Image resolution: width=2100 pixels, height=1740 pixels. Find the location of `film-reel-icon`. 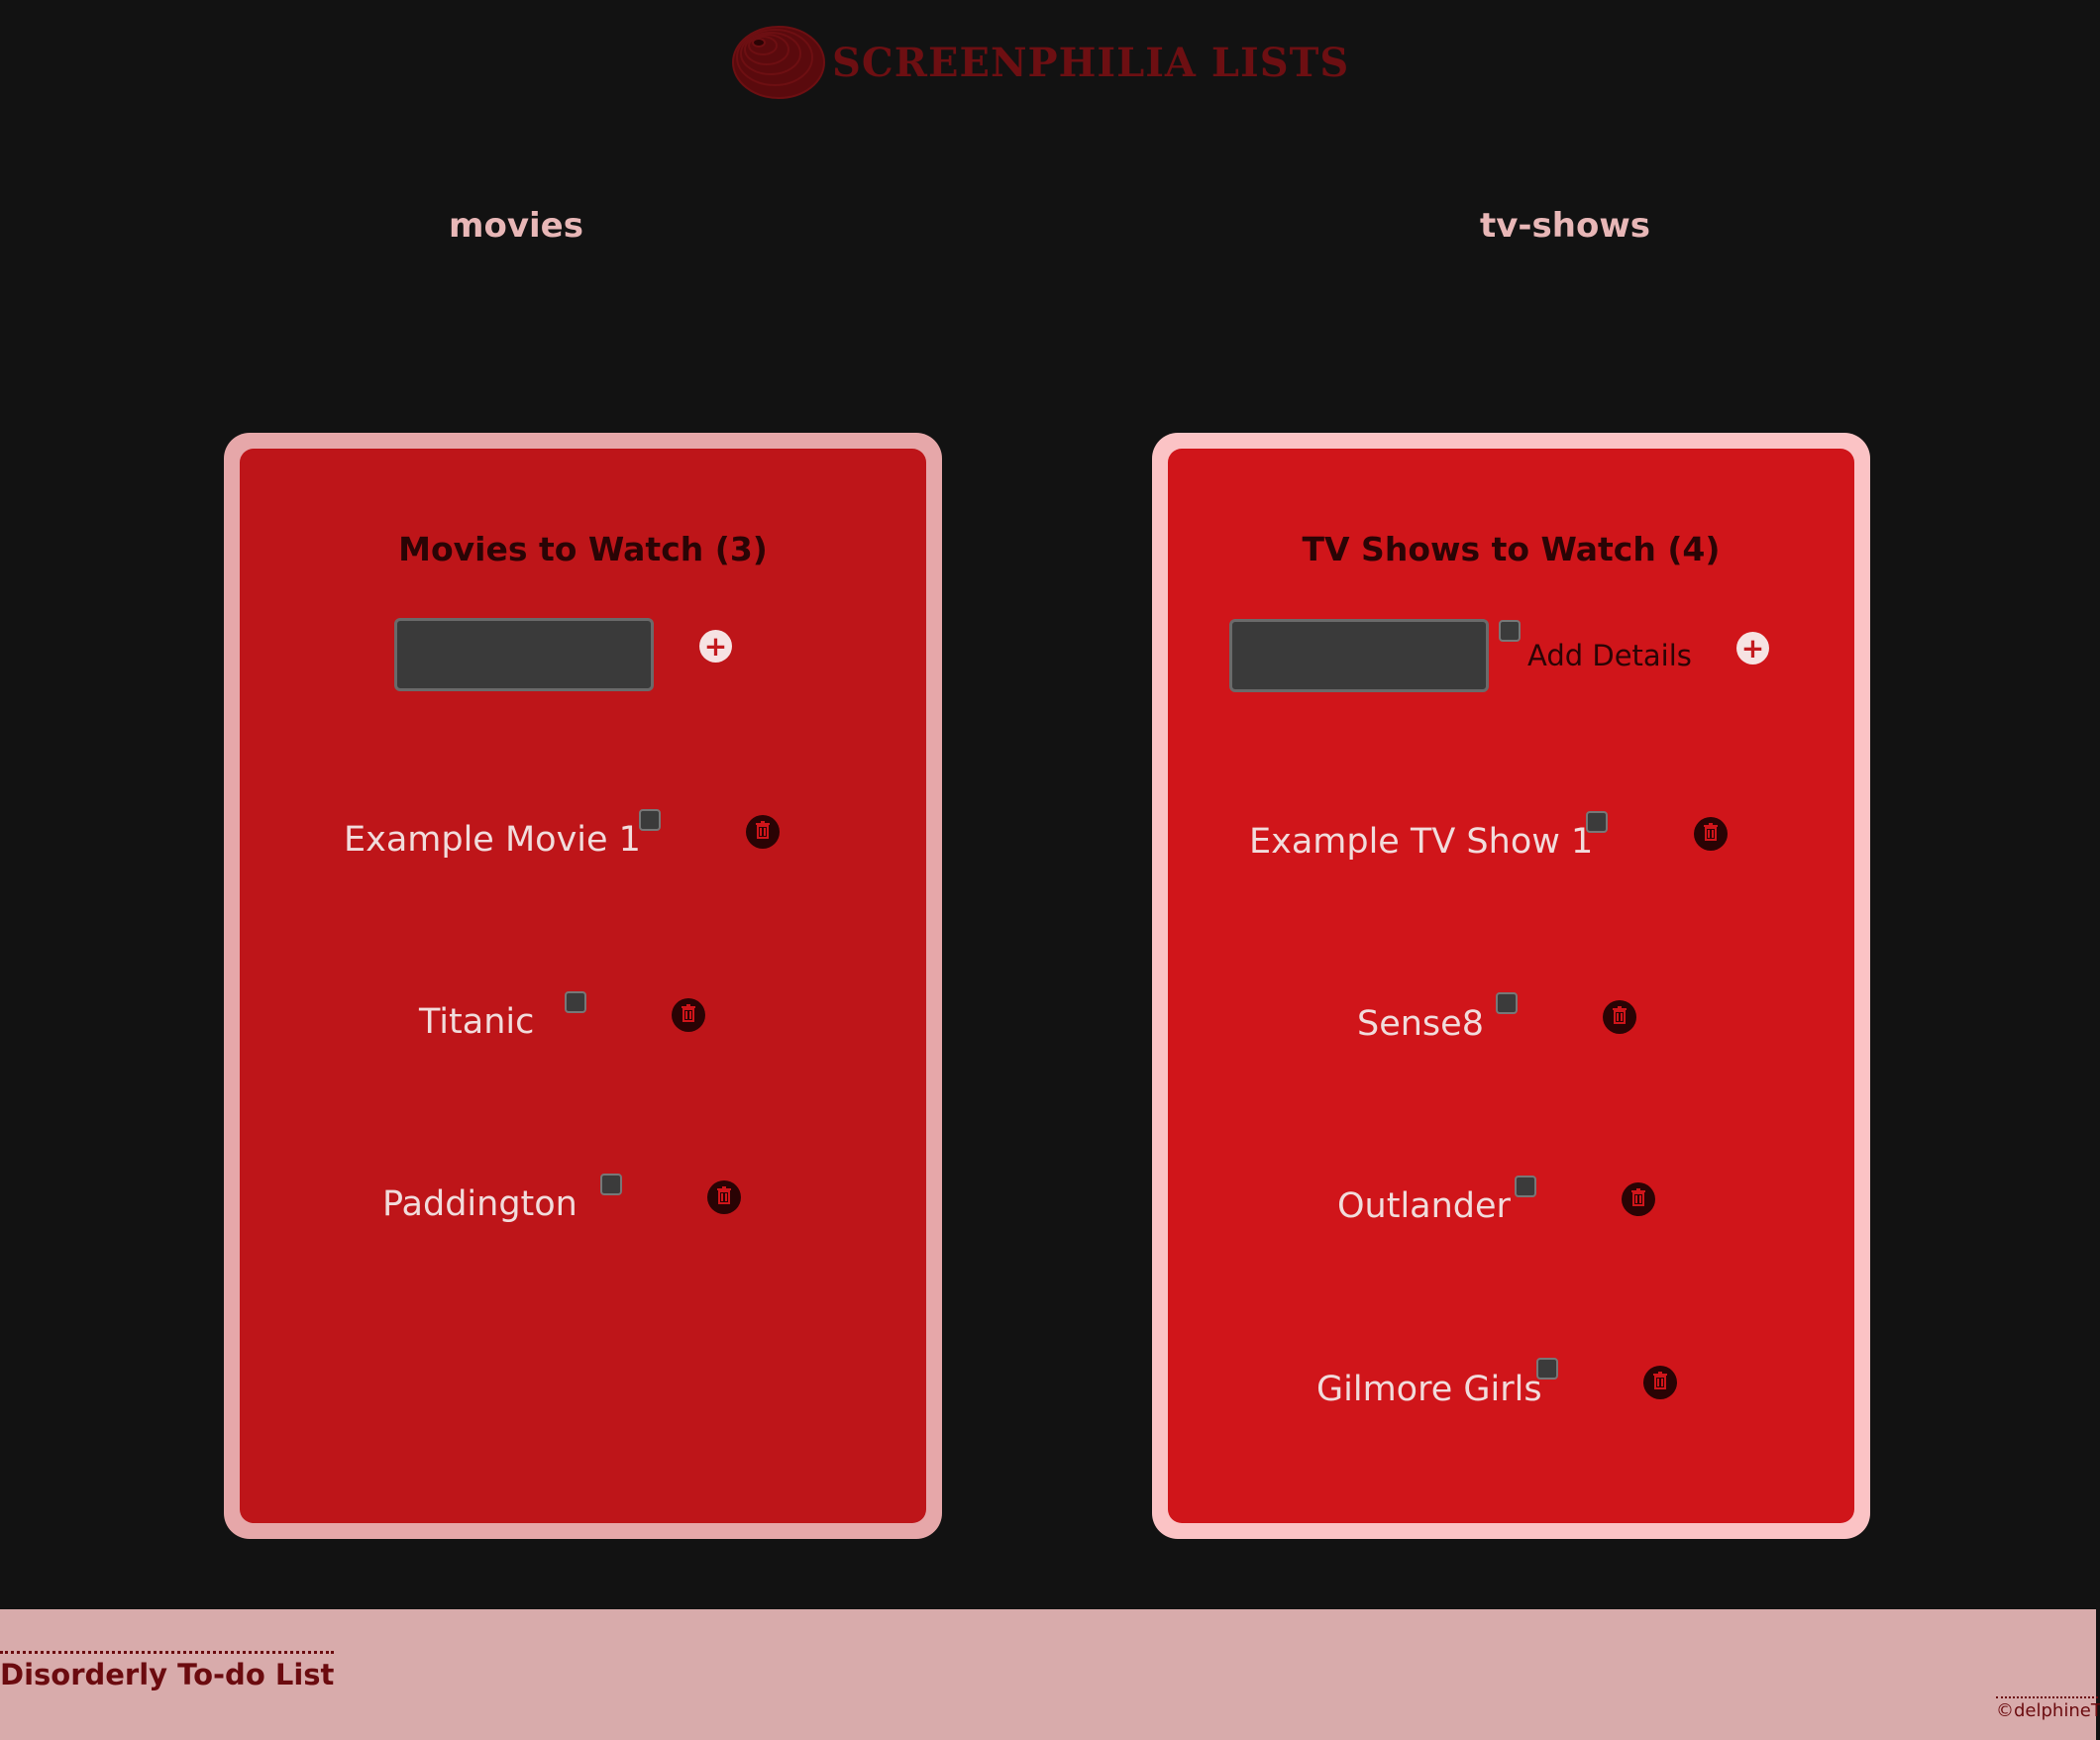

film-reel-icon is located at coordinates (778, 62).